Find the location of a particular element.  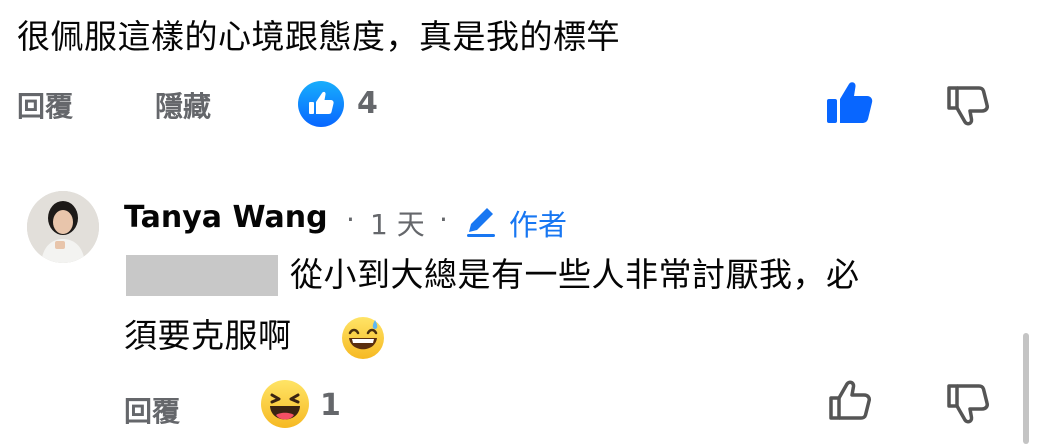

scrollbar is located at coordinates (1026, 388).